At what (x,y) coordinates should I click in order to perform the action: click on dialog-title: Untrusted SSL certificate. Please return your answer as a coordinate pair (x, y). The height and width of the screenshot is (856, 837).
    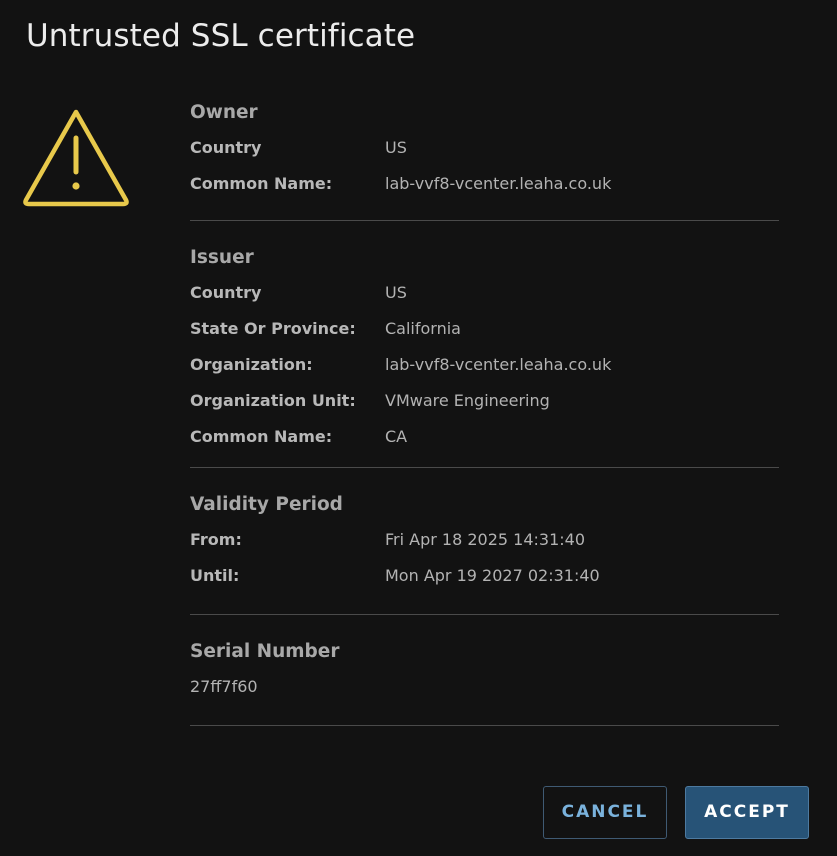
    Looking at the image, I should click on (221, 36).